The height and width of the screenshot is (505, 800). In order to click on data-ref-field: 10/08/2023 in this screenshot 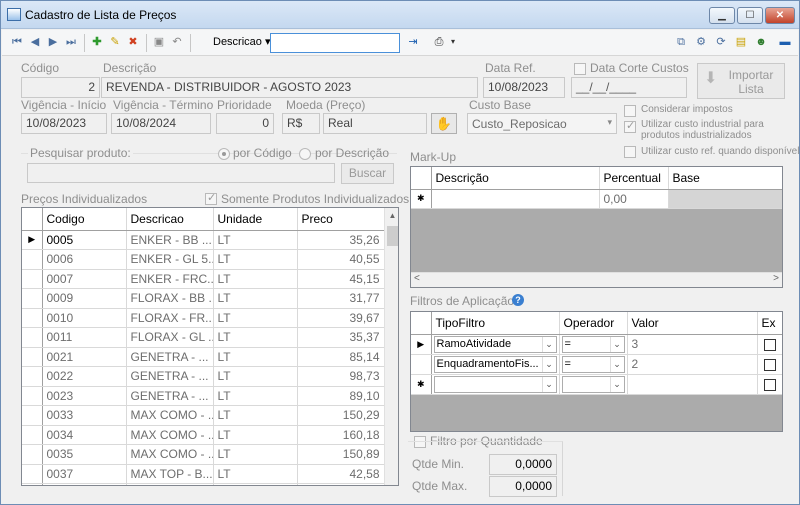, I will do `click(524, 87)`.